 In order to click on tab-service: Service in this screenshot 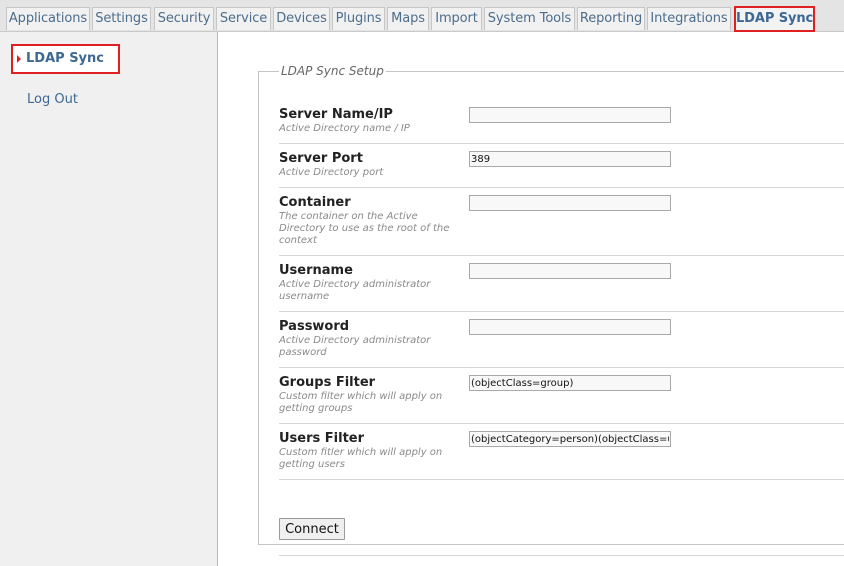, I will do `click(243, 18)`.